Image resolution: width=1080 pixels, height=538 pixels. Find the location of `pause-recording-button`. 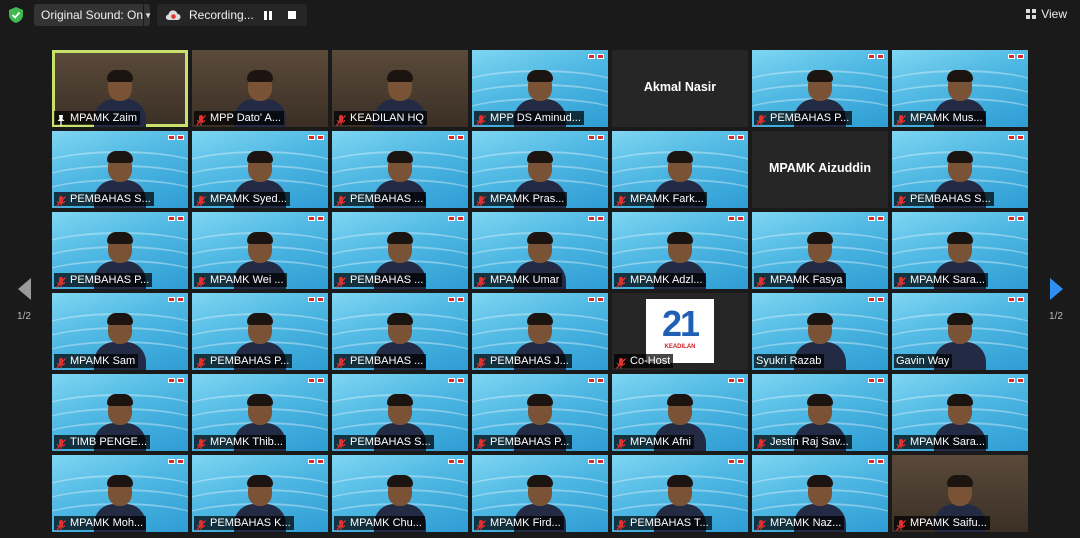

pause-recording-button is located at coordinates (268, 15).